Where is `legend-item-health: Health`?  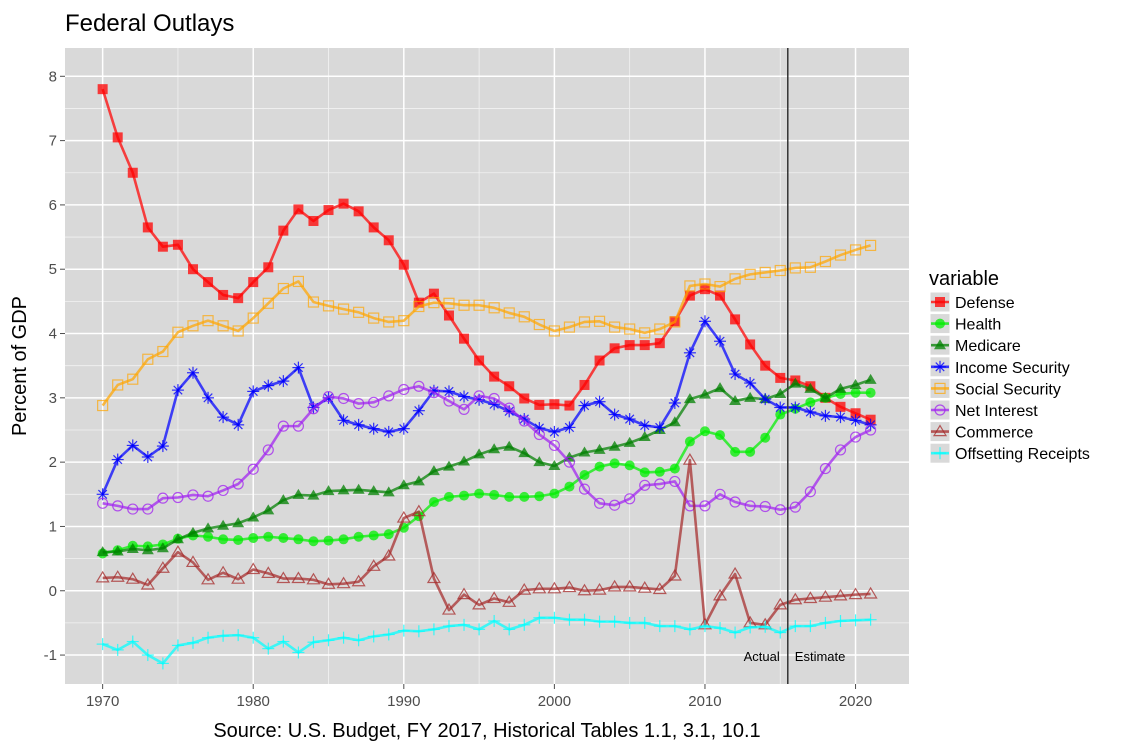 legend-item-health: Health is located at coordinates (965, 324).